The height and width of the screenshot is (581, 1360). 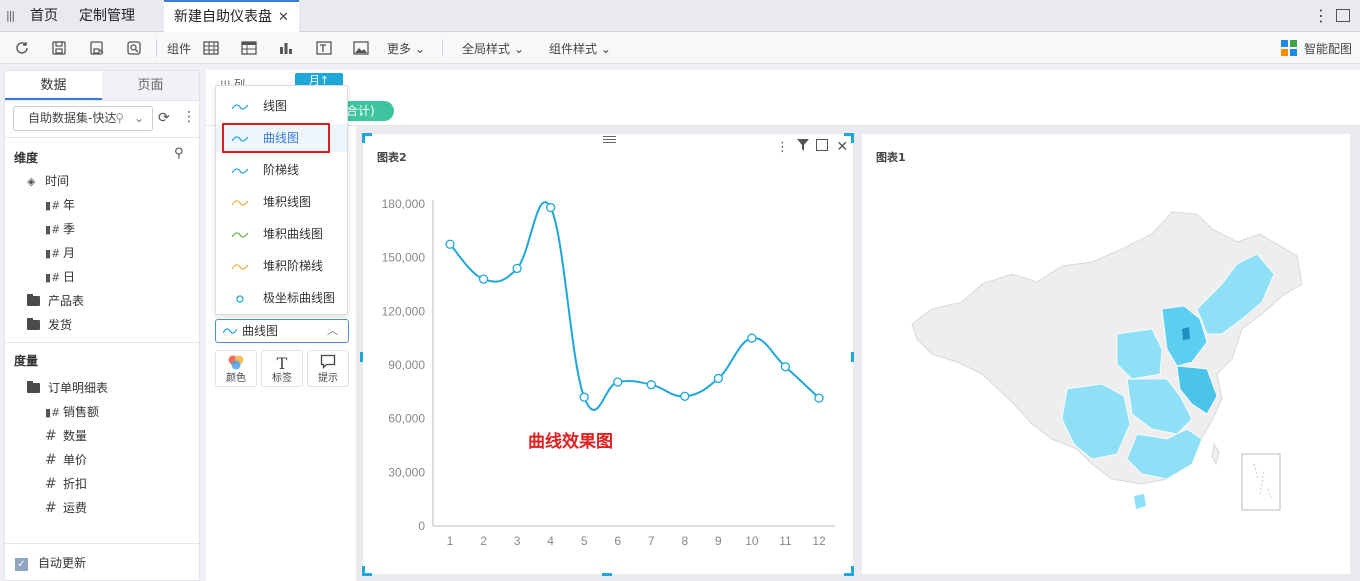 What do you see at coordinates (53, 205) in the screenshot?
I see `dimension-field-icon: ▮#` at bounding box center [53, 205].